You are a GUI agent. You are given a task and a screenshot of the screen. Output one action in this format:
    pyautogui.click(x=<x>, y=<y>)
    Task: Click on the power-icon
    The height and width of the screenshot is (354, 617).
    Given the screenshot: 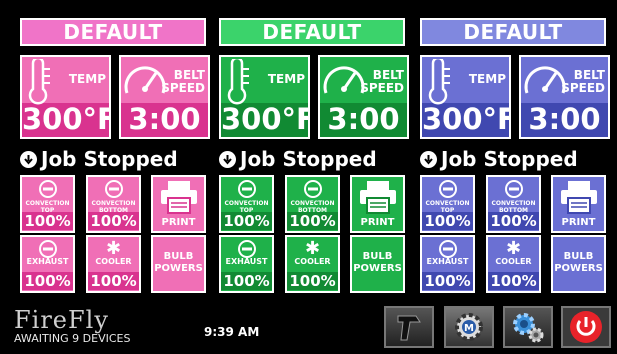 What is the action you would take?
    pyautogui.click(x=586, y=327)
    